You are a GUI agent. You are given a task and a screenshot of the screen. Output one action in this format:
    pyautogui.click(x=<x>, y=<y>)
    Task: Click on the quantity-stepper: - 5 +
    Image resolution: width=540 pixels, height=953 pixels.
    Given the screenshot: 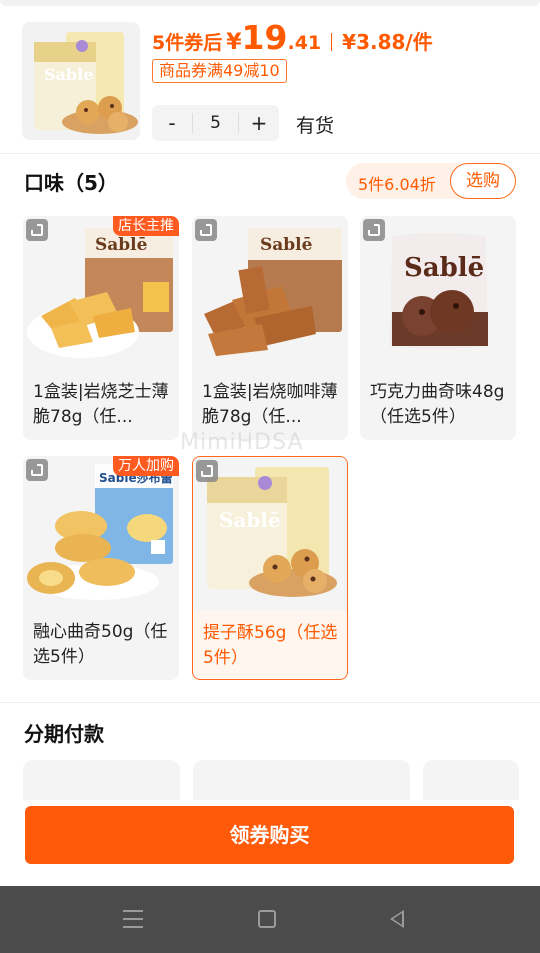 What is the action you would take?
    pyautogui.click(x=215, y=123)
    